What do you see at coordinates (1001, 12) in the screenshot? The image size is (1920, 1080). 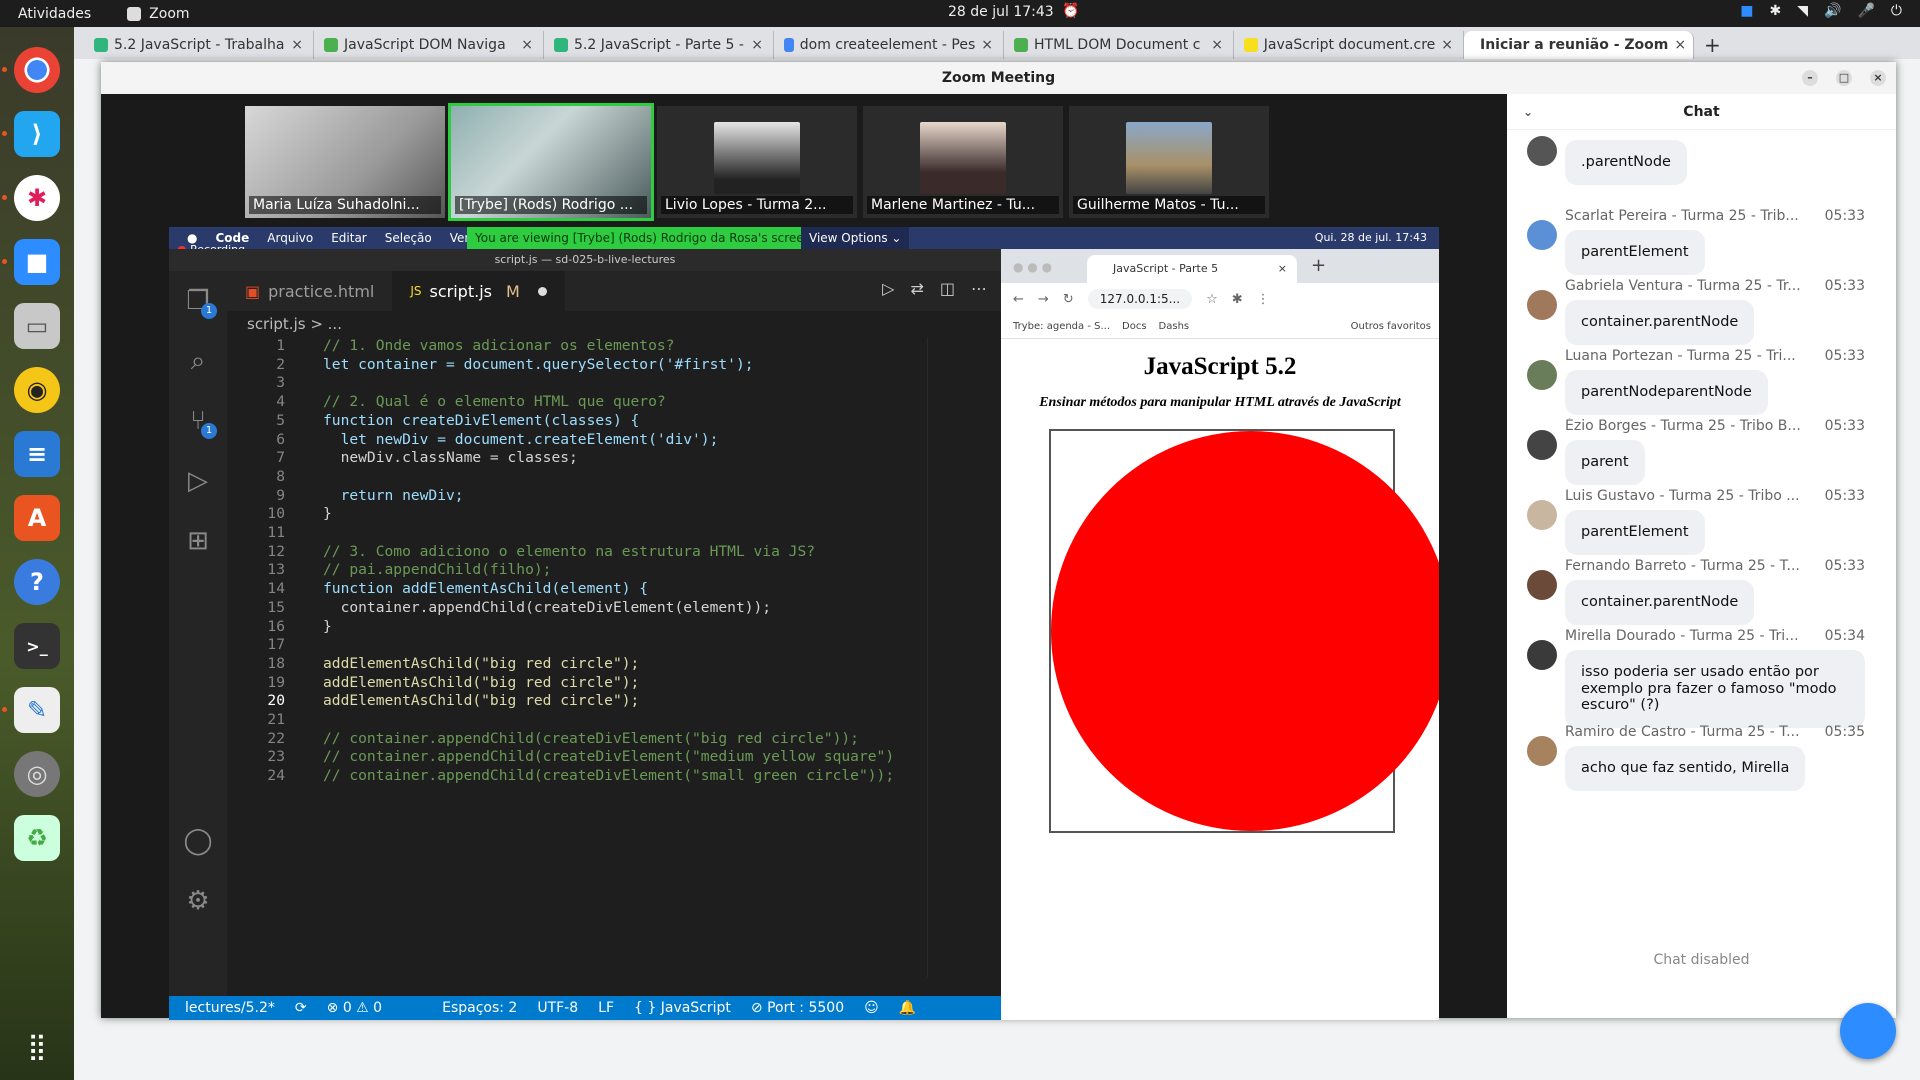 I see `clock: 28 de jul 17:43` at bounding box center [1001, 12].